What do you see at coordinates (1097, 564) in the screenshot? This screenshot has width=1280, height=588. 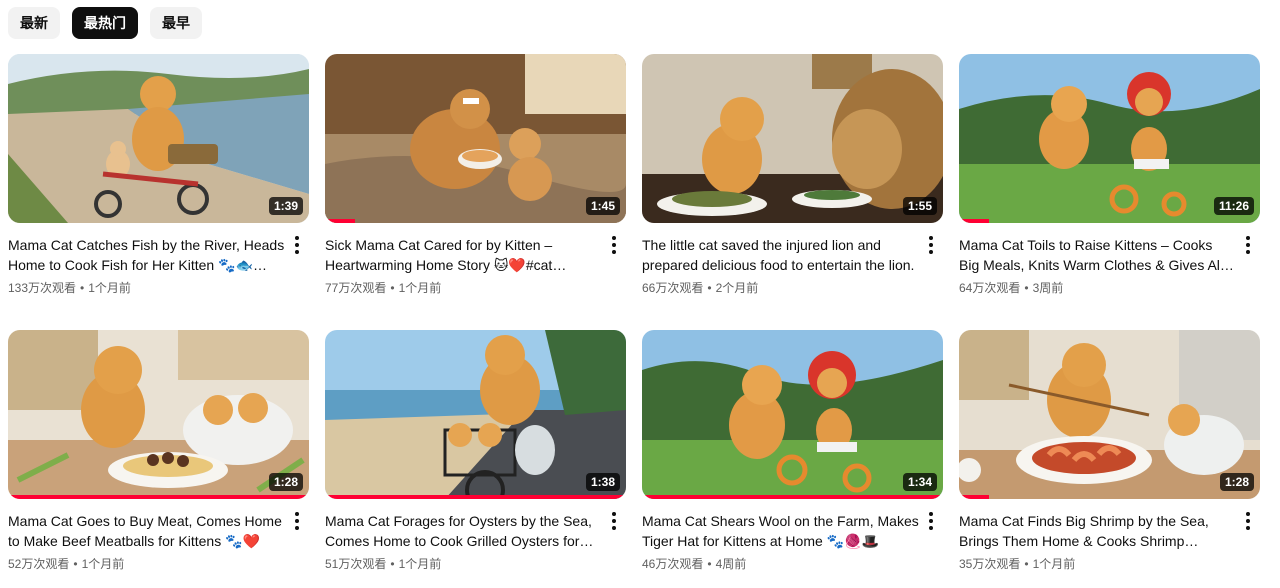 I see `video-stats: 35万次观看 • 1个月前` at bounding box center [1097, 564].